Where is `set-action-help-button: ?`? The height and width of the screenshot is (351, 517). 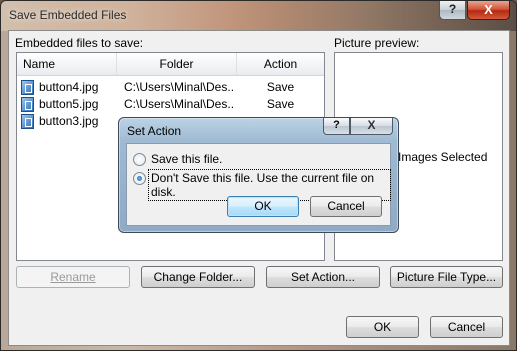
set-action-help-button: ? is located at coordinates (336, 126).